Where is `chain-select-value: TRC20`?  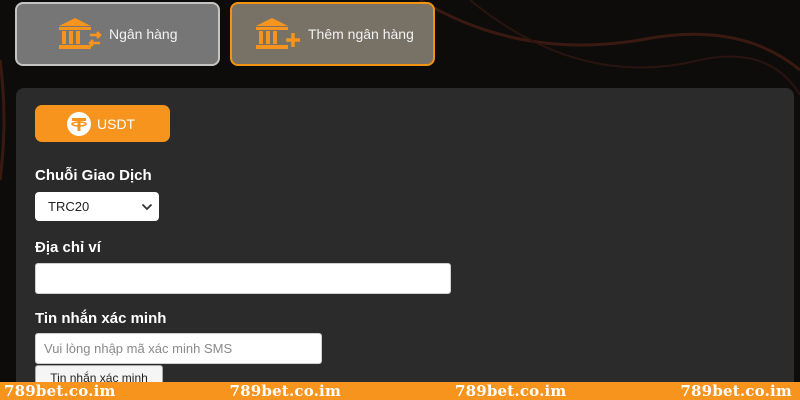 chain-select-value: TRC20 is located at coordinates (69, 206).